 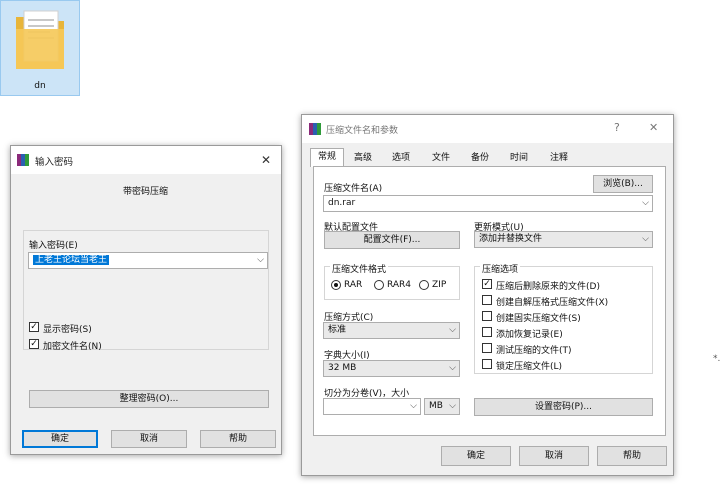 I want to click on update-mode-value: 添加并替换文件, so click(x=511, y=239).